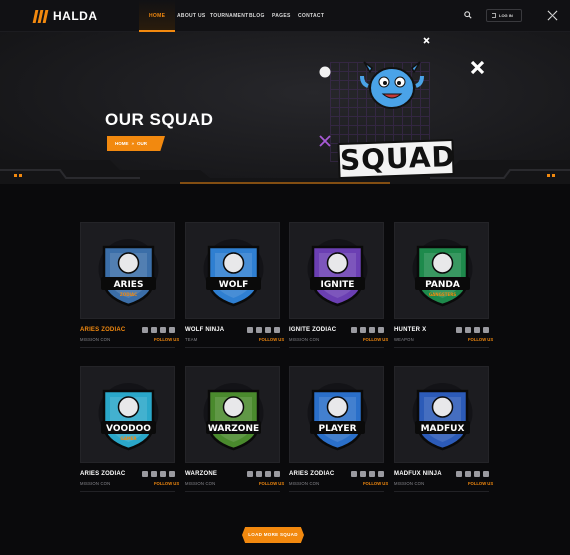  What do you see at coordinates (442, 417) in the screenshot?
I see `team-logo-icon: MADFUX` at bounding box center [442, 417].